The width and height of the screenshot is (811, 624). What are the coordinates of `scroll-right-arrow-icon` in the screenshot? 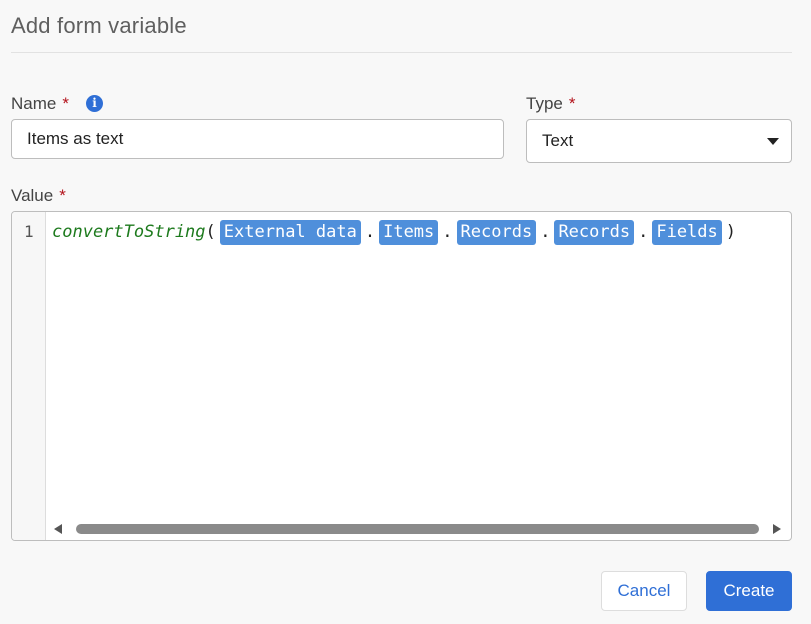 It's located at (777, 529).